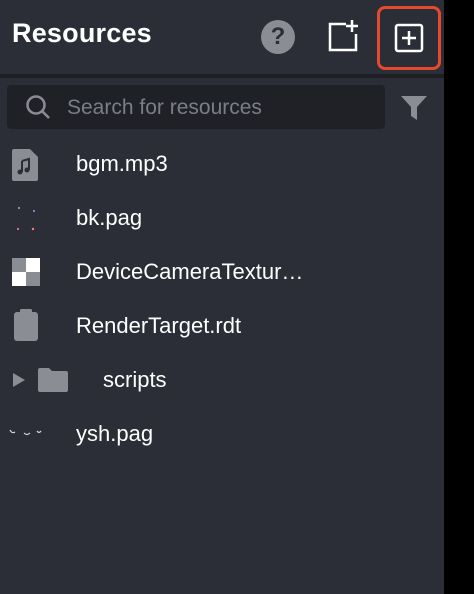 The width and height of the screenshot is (474, 594). I want to click on panel-header: Resources ?, so click(222, 37).